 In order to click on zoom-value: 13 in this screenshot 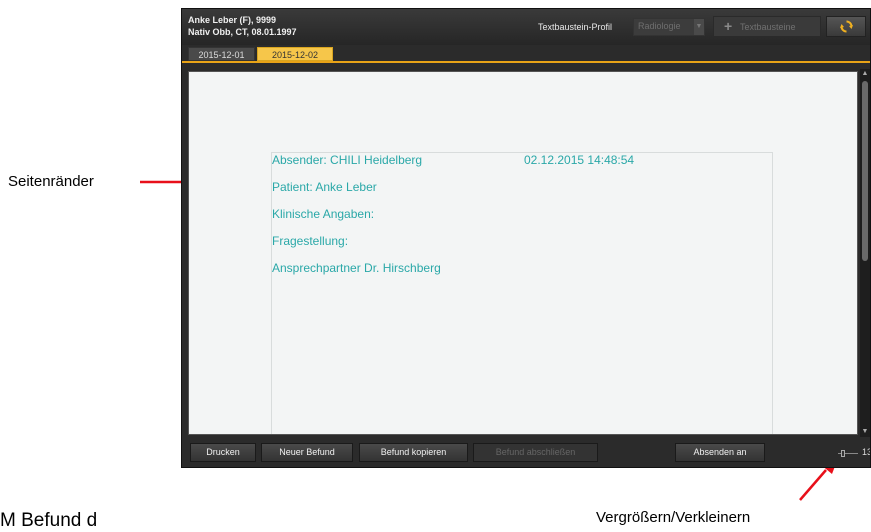, I will do `click(866, 452)`.